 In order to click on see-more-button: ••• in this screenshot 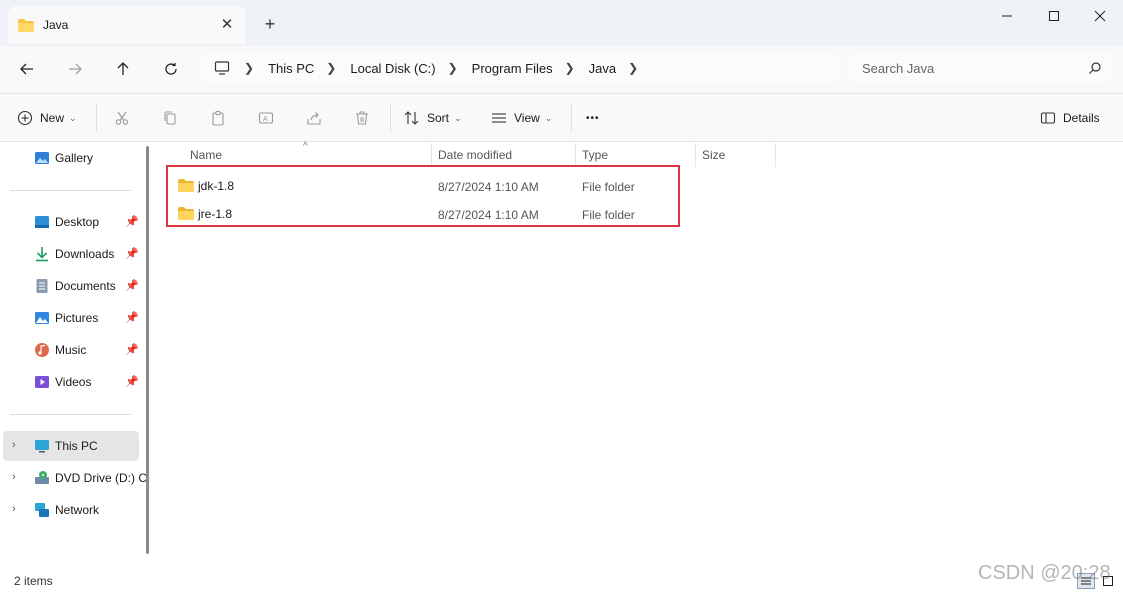, I will do `click(593, 118)`.